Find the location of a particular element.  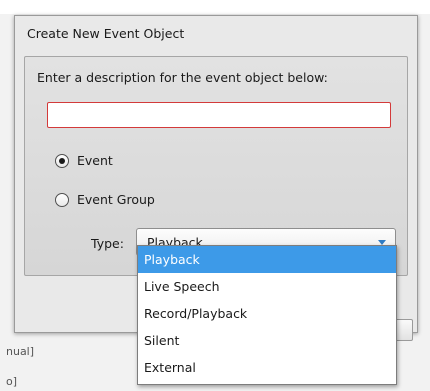

description-input is located at coordinates (219, 115).